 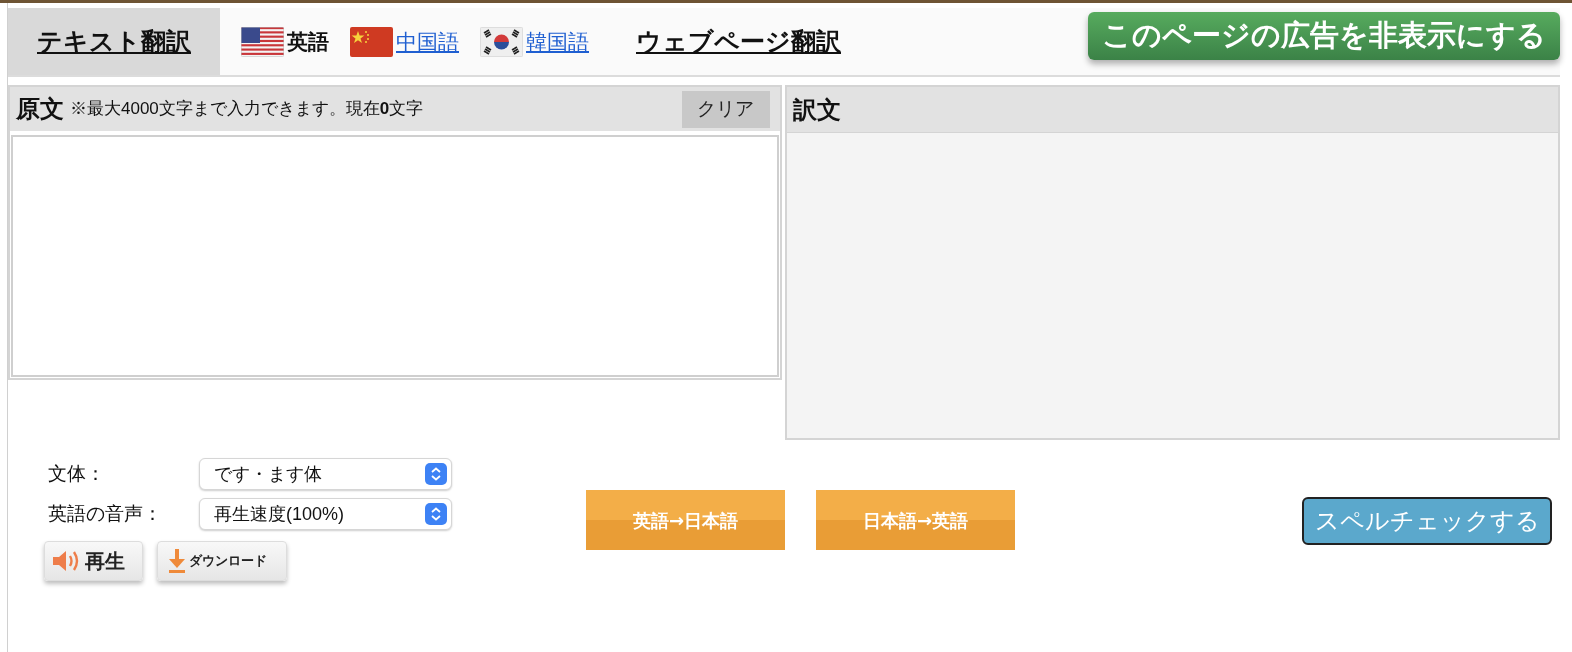 I want to click on language-link: 英語, so click(x=308, y=41).